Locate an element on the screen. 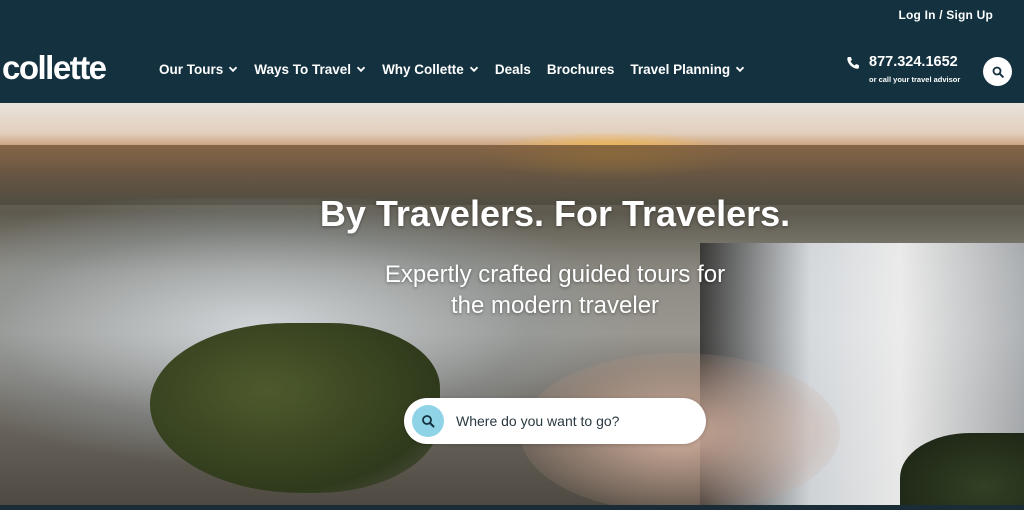 The width and height of the screenshot is (1024, 510). nav-item-label: Deals is located at coordinates (512, 69).